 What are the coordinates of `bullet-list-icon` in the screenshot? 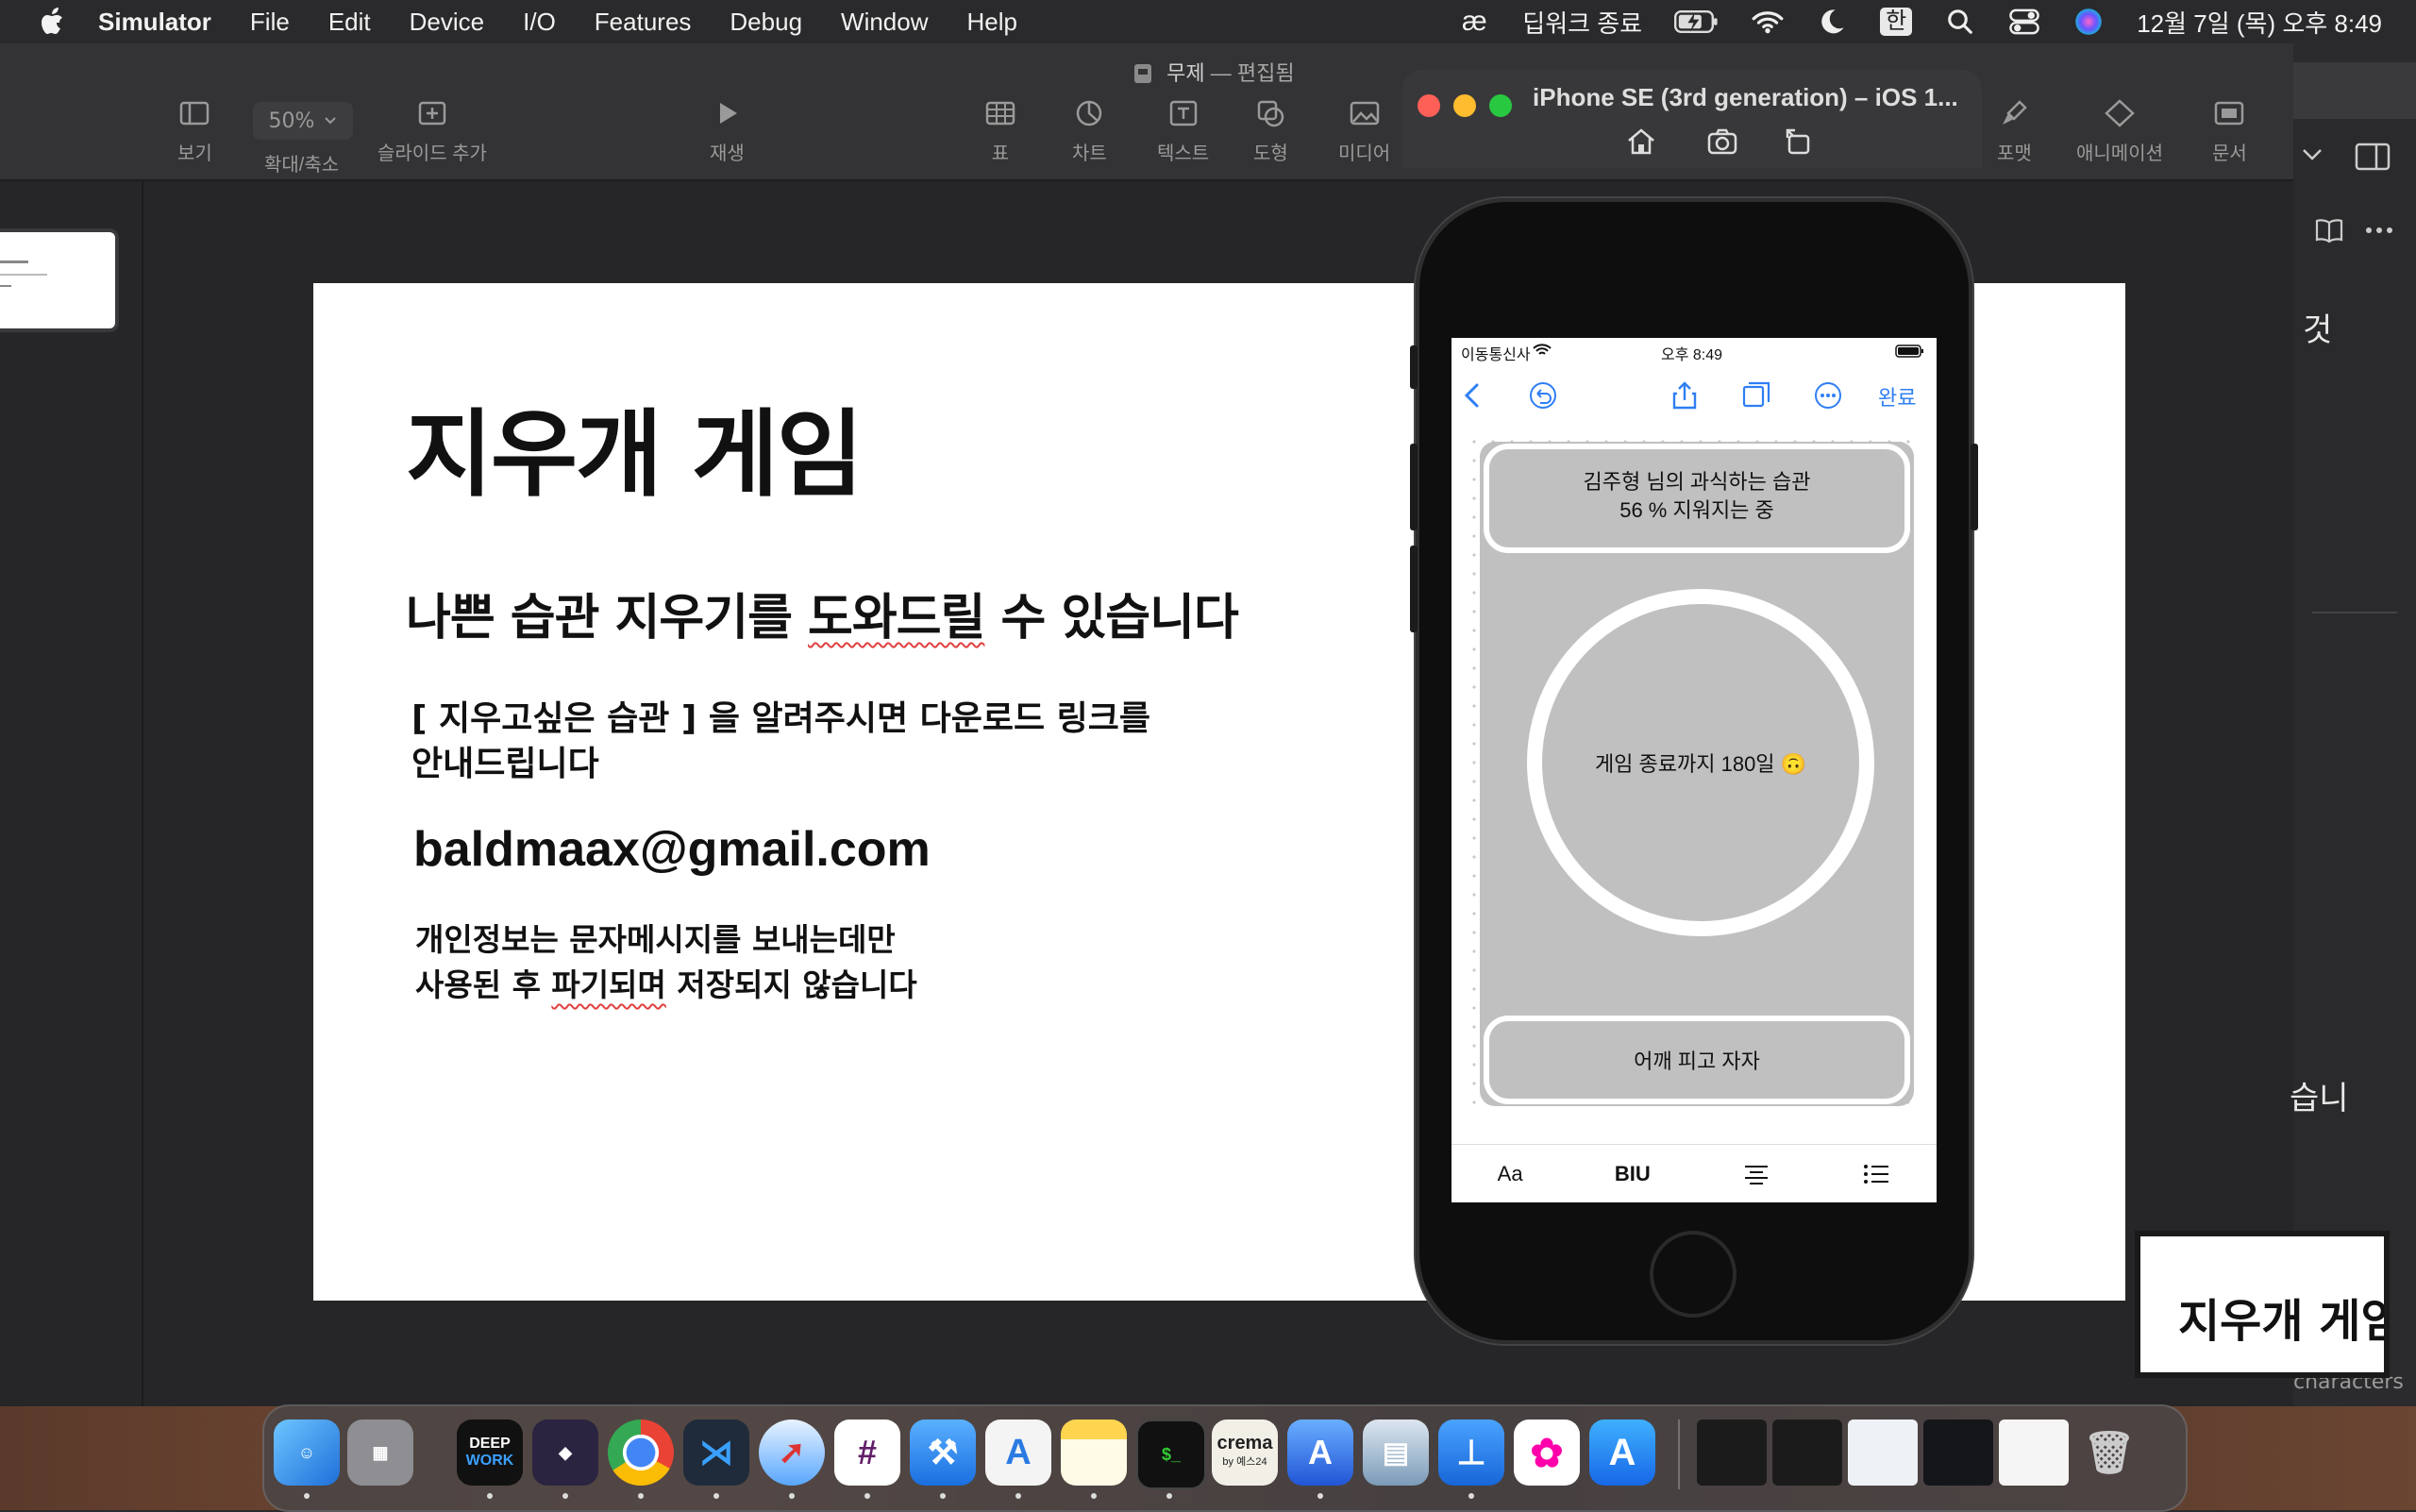 It's located at (1876, 1174).